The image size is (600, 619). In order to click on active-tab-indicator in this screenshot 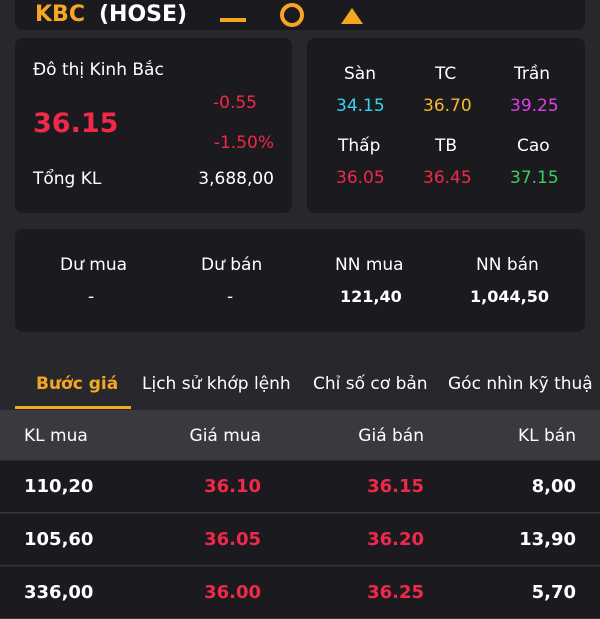, I will do `click(73, 407)`.